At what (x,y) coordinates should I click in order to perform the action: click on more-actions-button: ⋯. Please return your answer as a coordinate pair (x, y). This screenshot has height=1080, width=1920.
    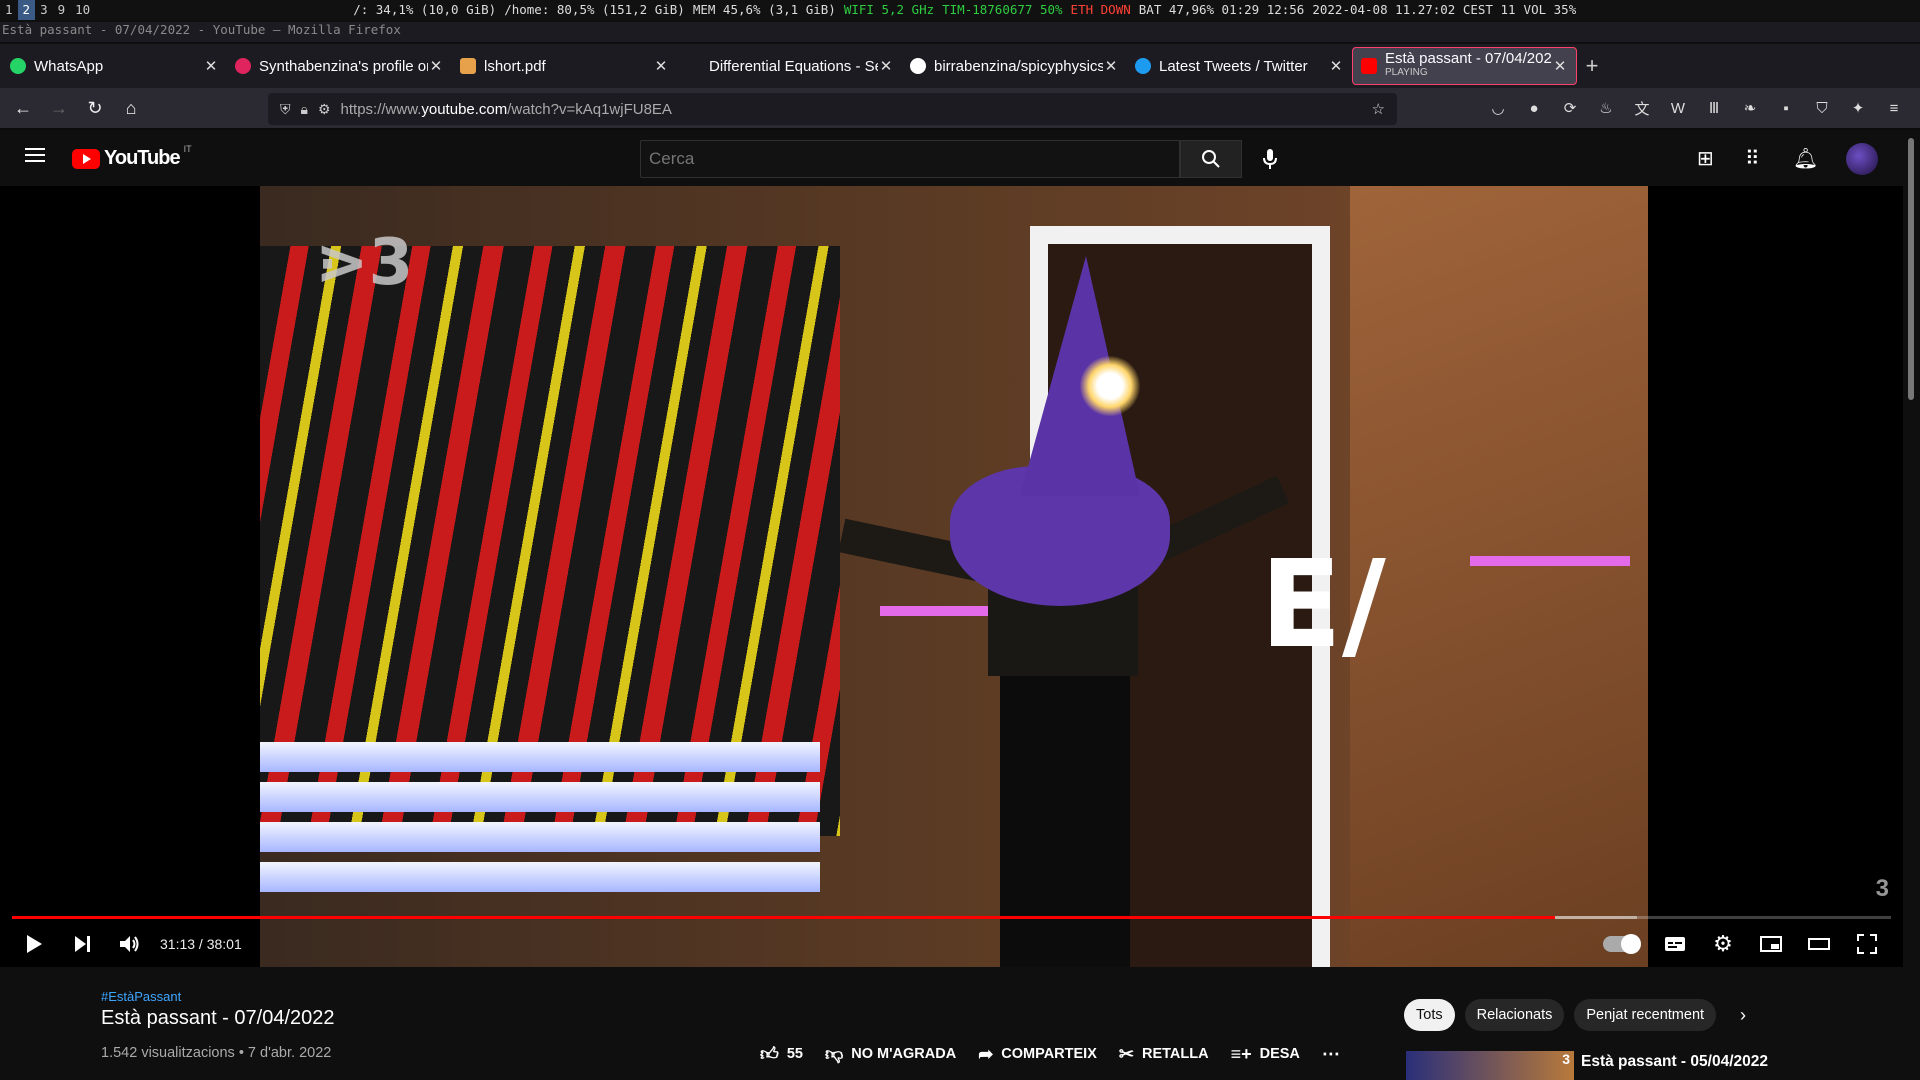
    Looking at the image, I should click on (1335, 1054).